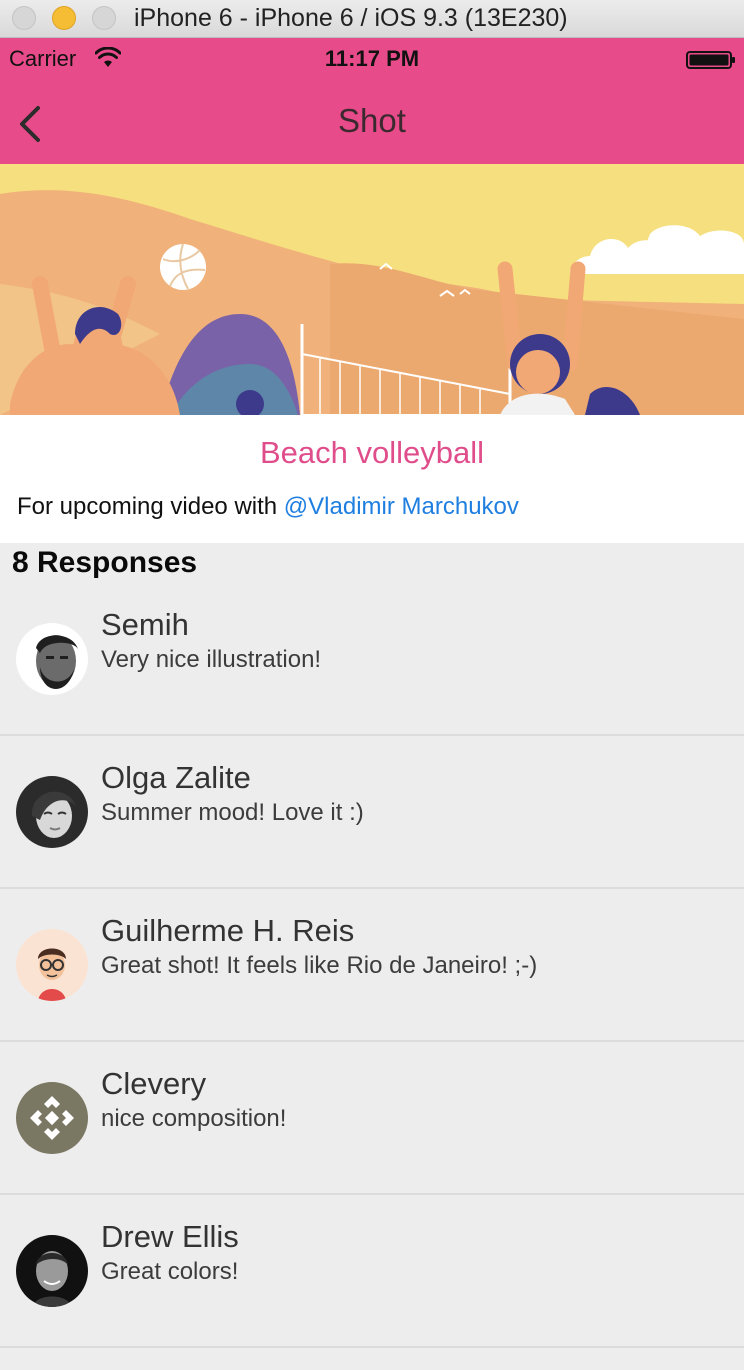 The height and width of the screenshot is (1370, 744). I want to click on response-author: Drew Ellis, so click(170, 1237).